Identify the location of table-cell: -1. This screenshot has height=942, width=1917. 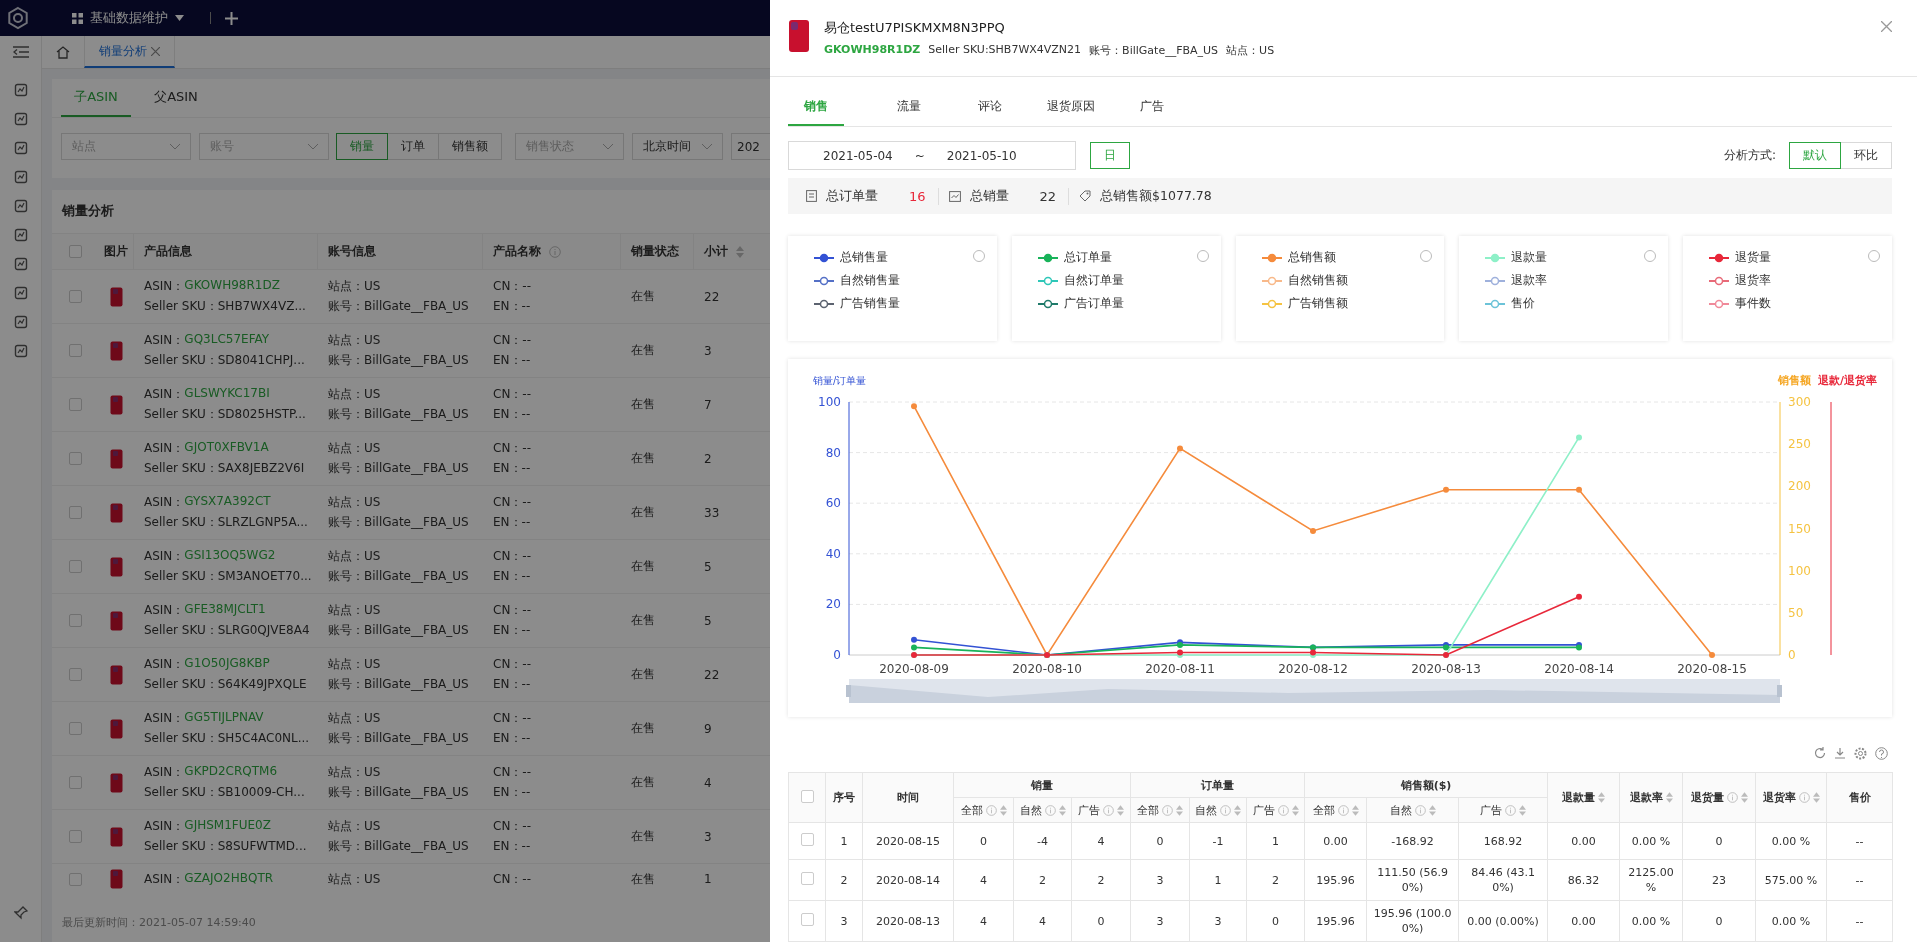
(1218, 841).